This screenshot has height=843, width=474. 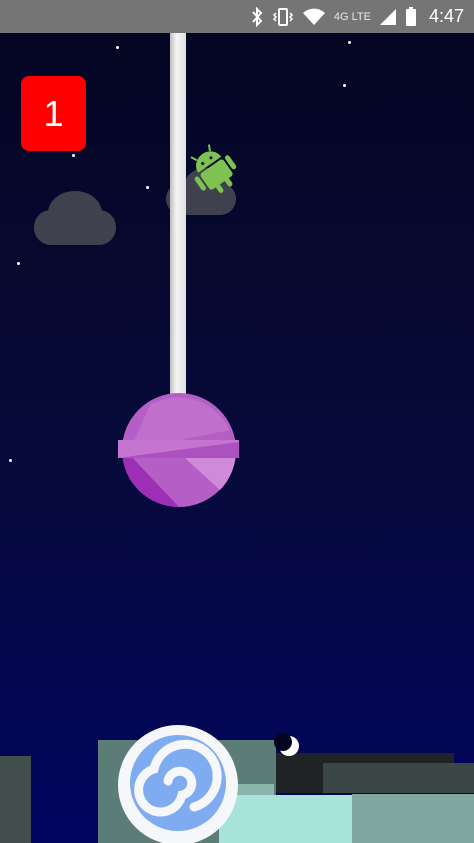 I want to click on status-icons: 4G LTE 4:47, so click(x=357, y=16).